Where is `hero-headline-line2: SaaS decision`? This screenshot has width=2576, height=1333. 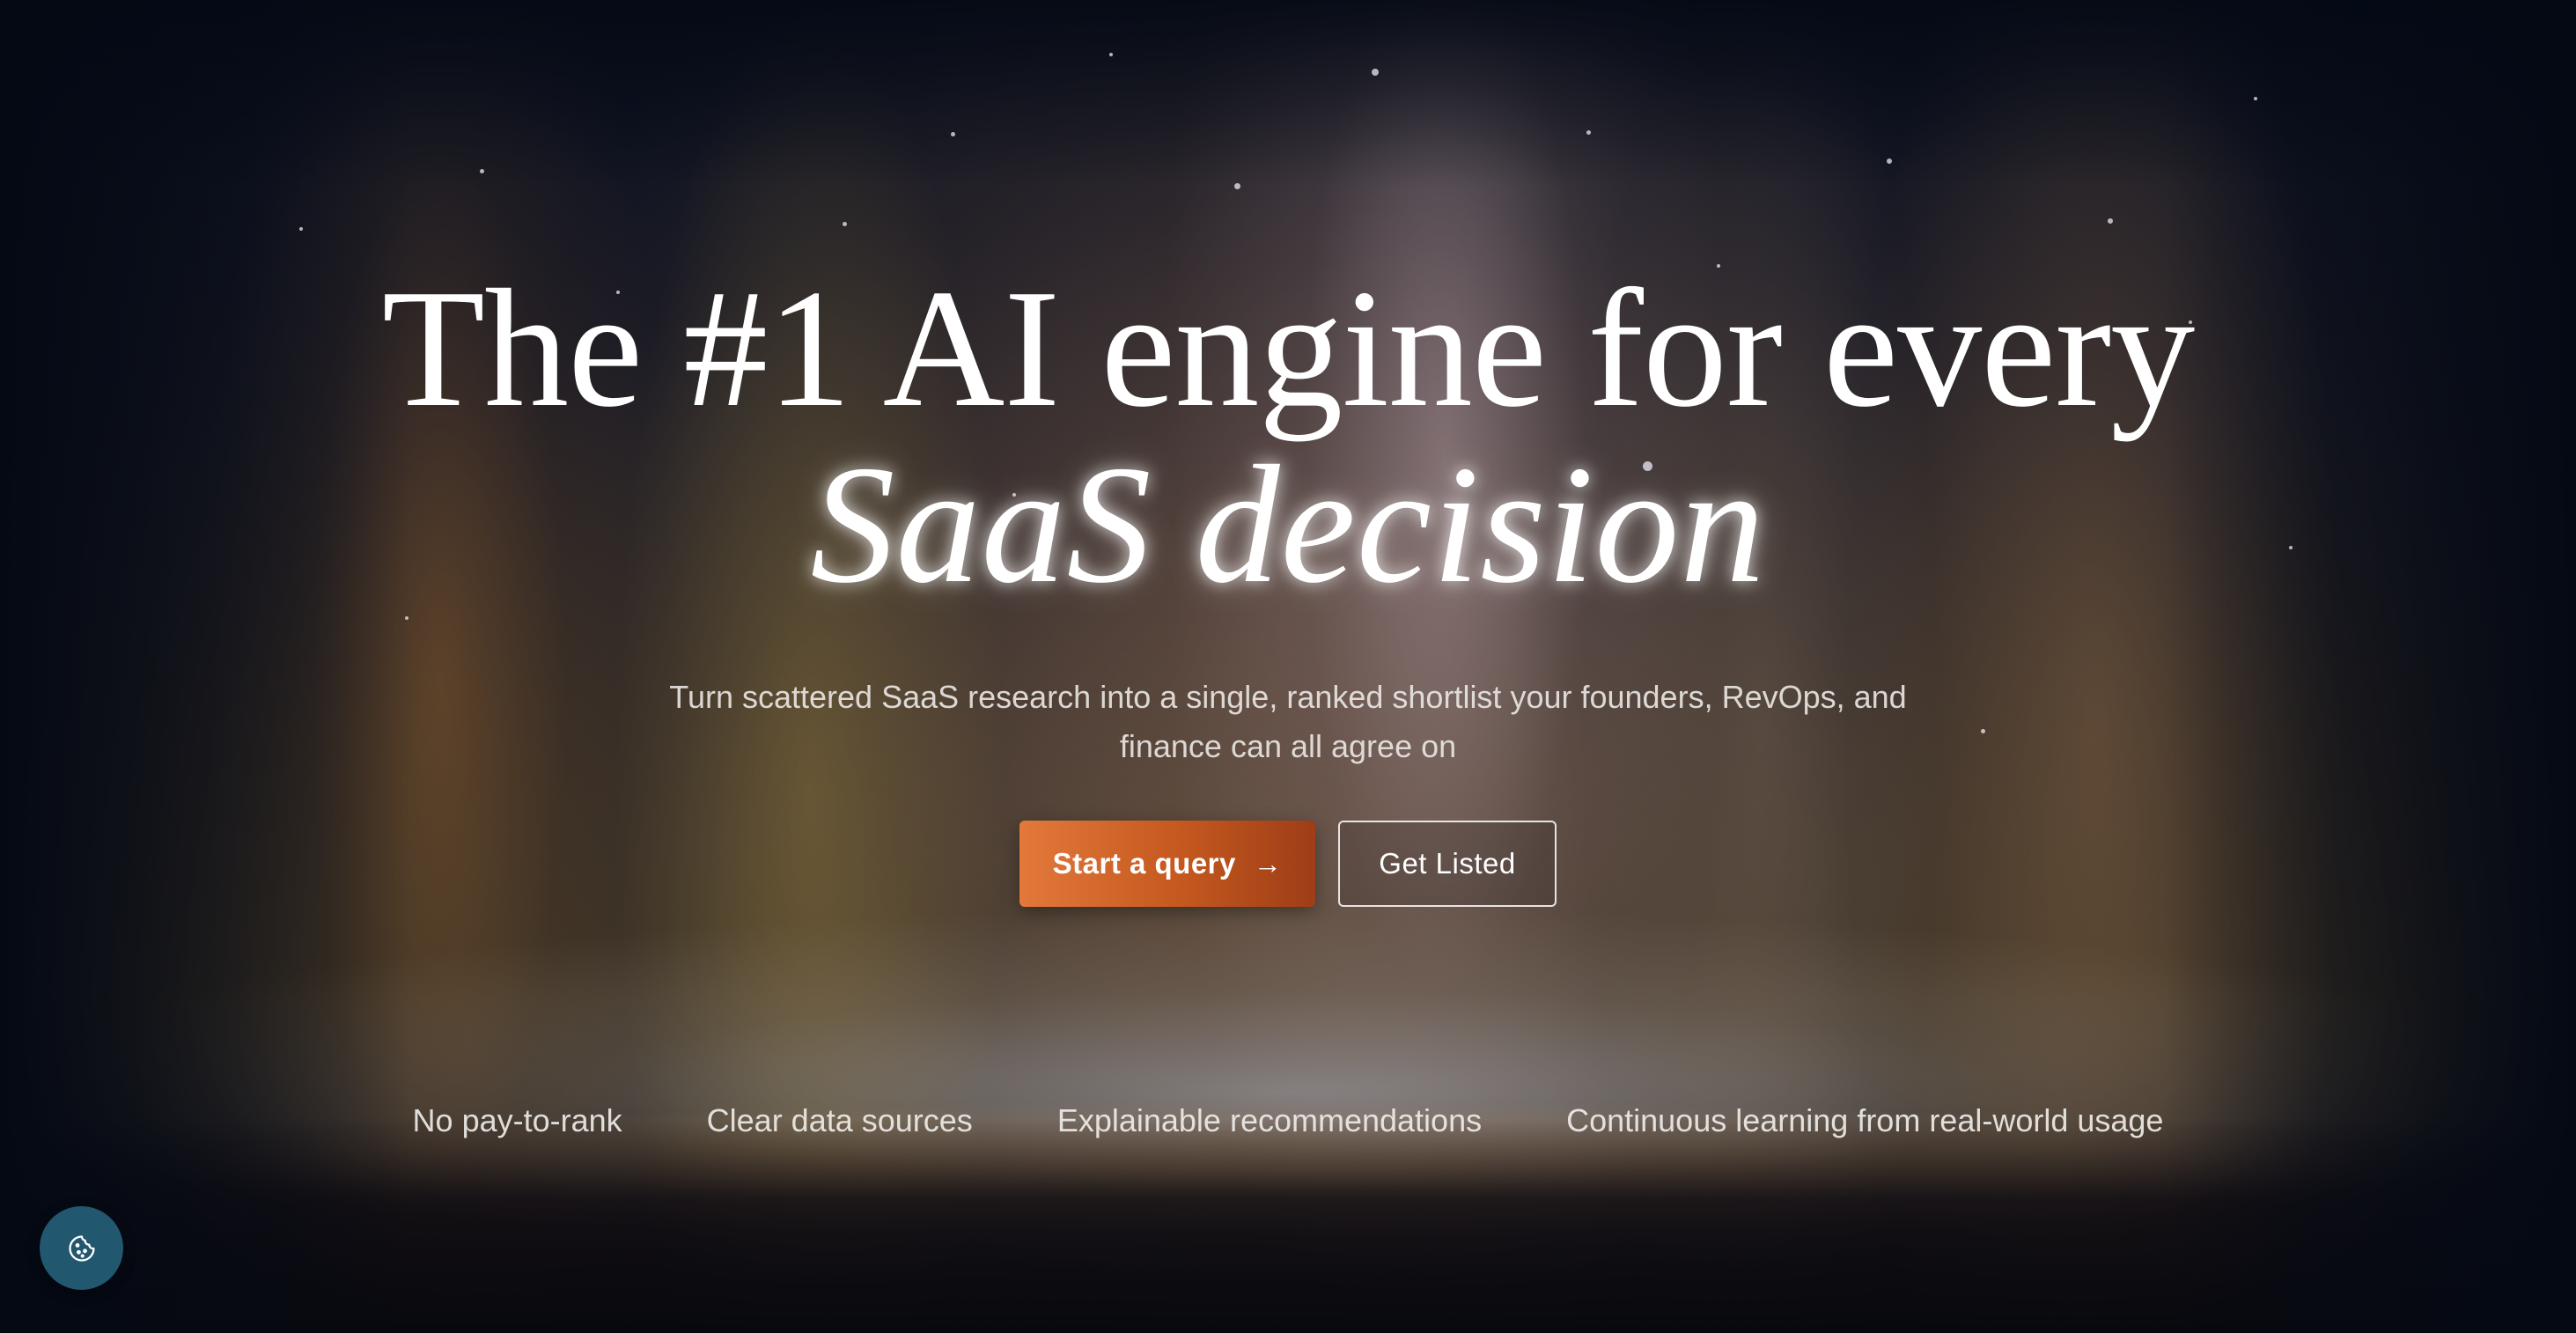
hero-headline-line2: SaaS decision is located at coordinates (1288, 524).